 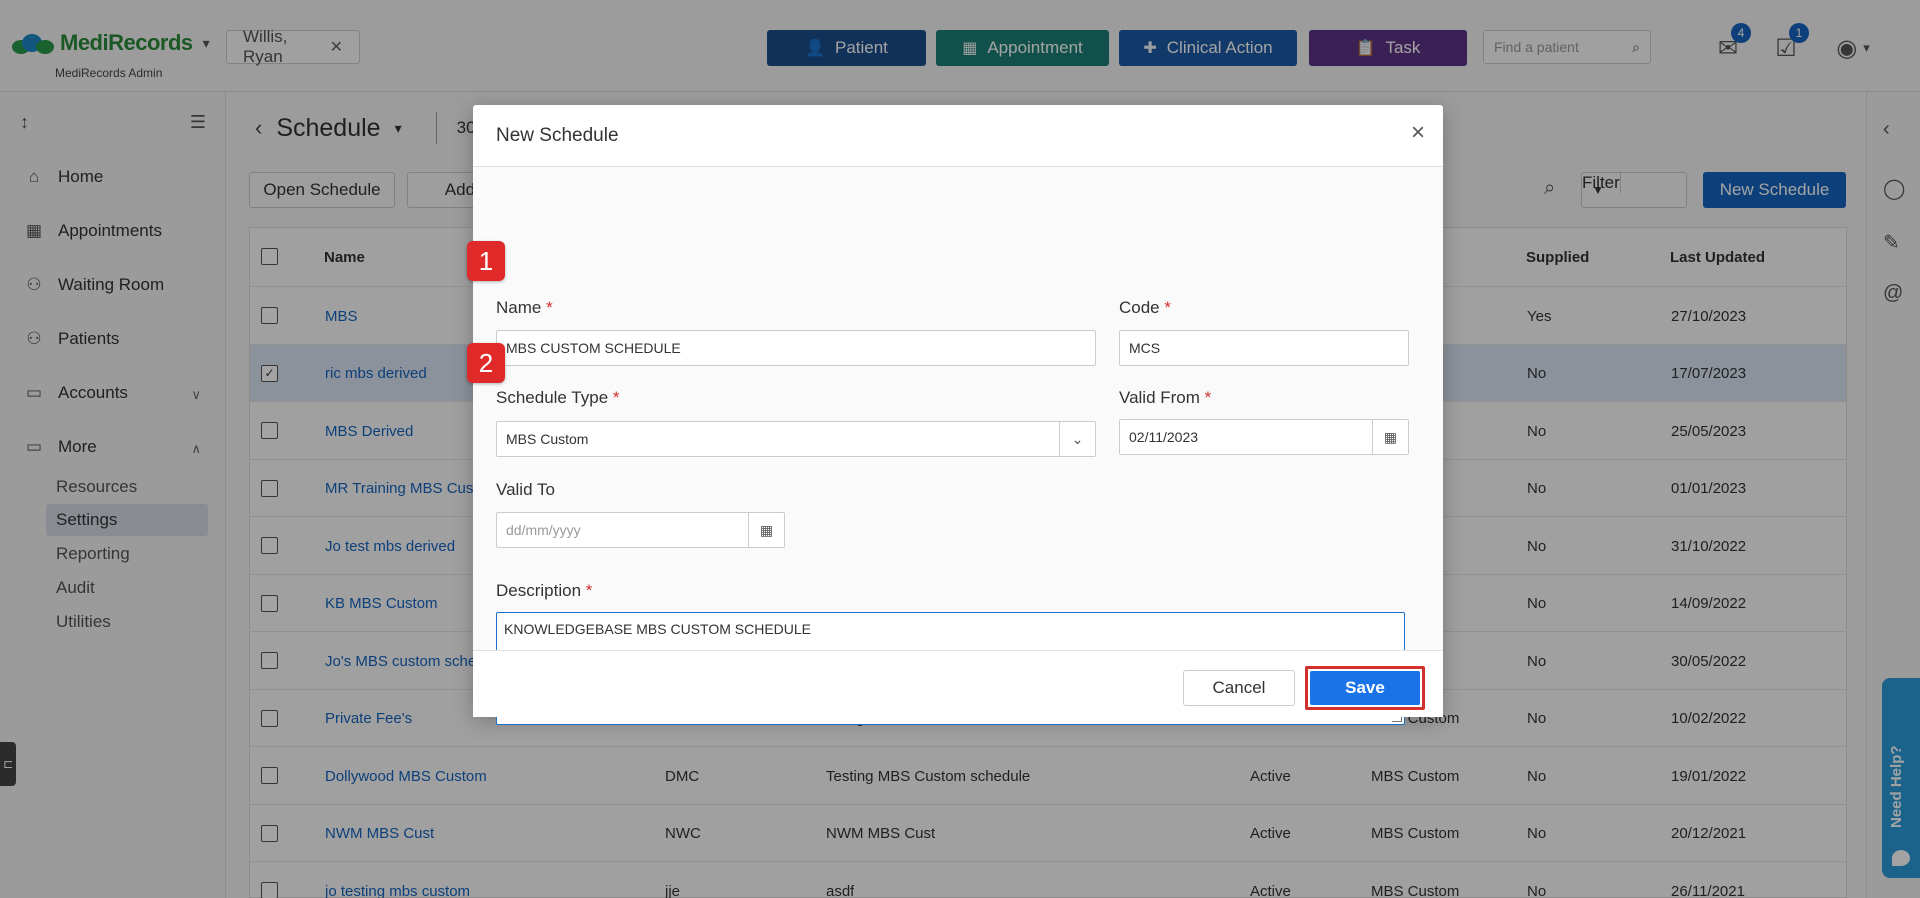 I want to click on save-button-highlight: Save, so click(x=1365, y=688).